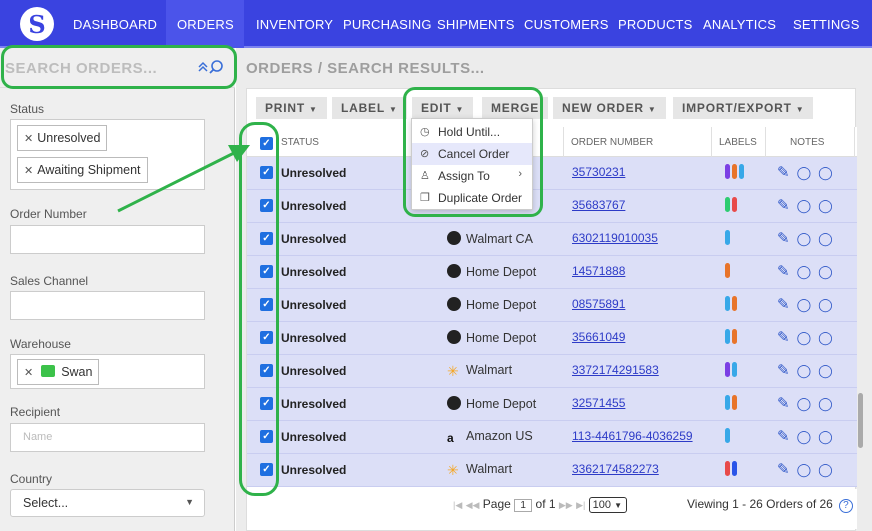 The image size is (872, 531). I want to click on annotation-arrow, so click(183, 179).